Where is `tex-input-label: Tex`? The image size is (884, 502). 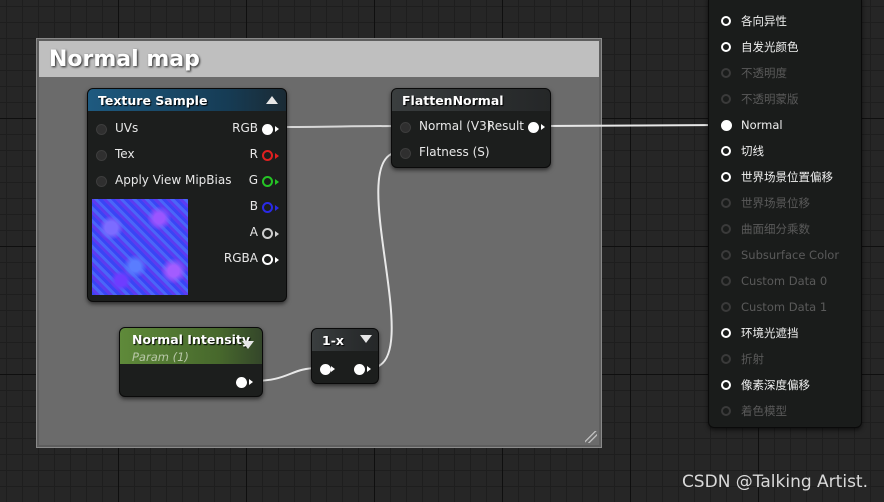 tex-input-label: Tex is located at coordinates (125, 154).